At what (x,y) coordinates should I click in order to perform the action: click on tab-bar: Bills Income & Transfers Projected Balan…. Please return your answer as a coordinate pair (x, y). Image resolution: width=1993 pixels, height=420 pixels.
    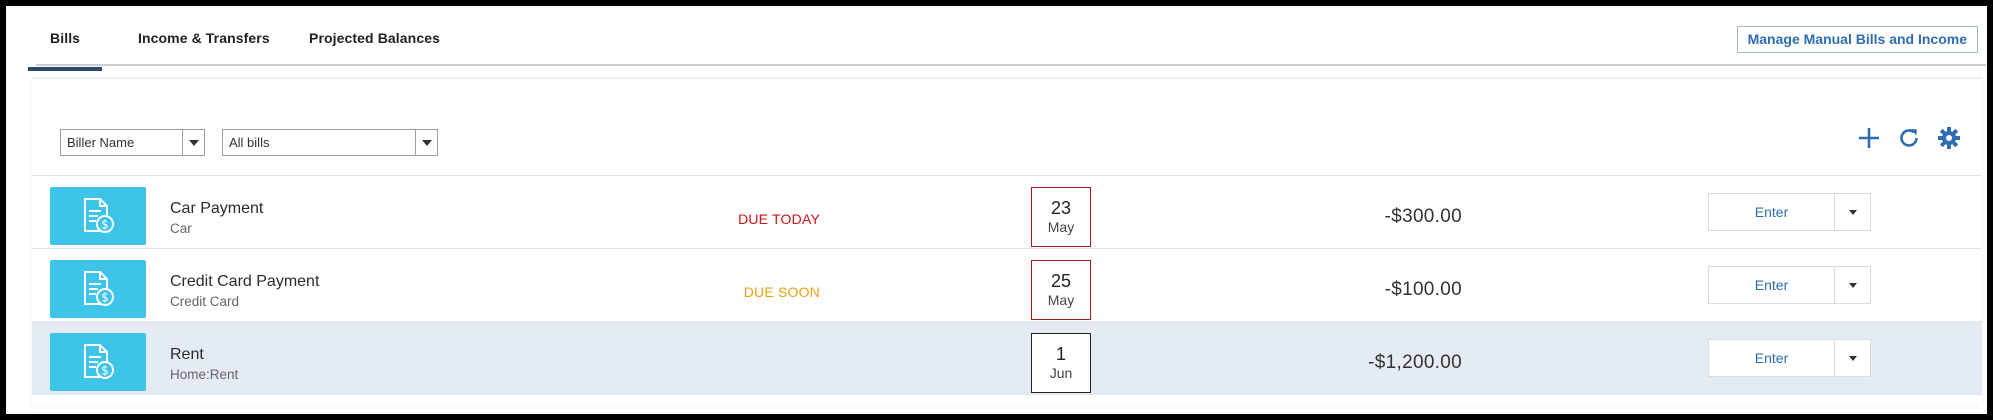
    Looking at the image, I should click on (1006, 43).